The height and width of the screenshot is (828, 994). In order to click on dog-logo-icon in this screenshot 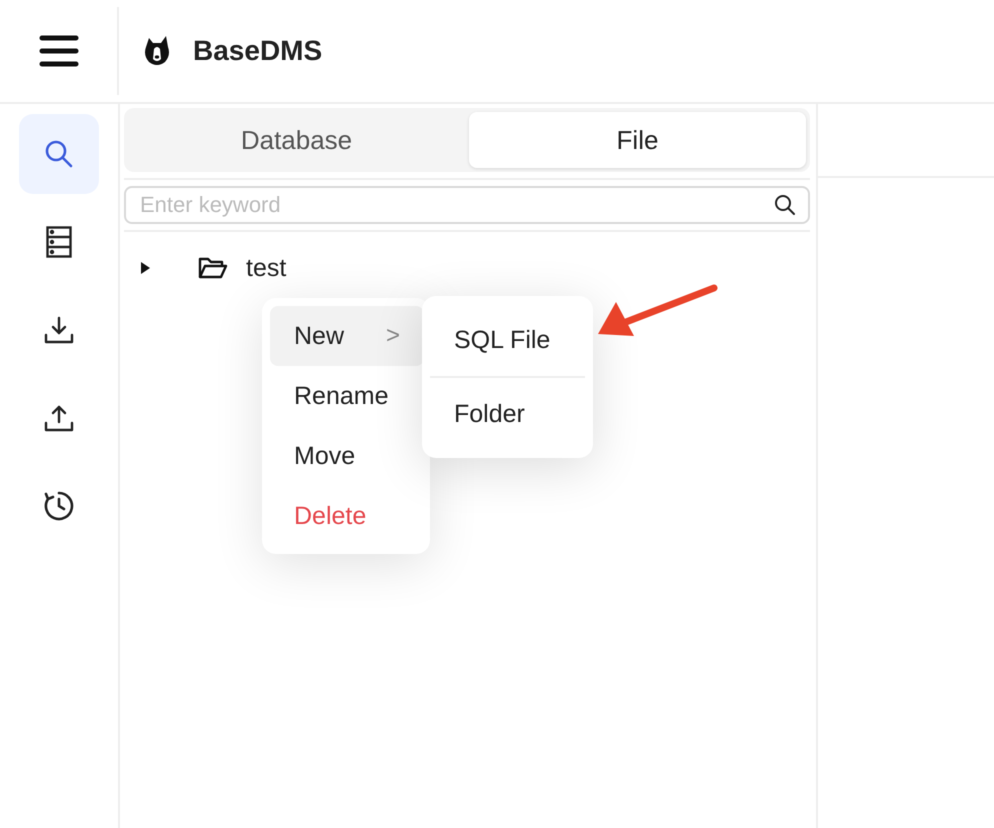, I will do `click(157, 51)`.